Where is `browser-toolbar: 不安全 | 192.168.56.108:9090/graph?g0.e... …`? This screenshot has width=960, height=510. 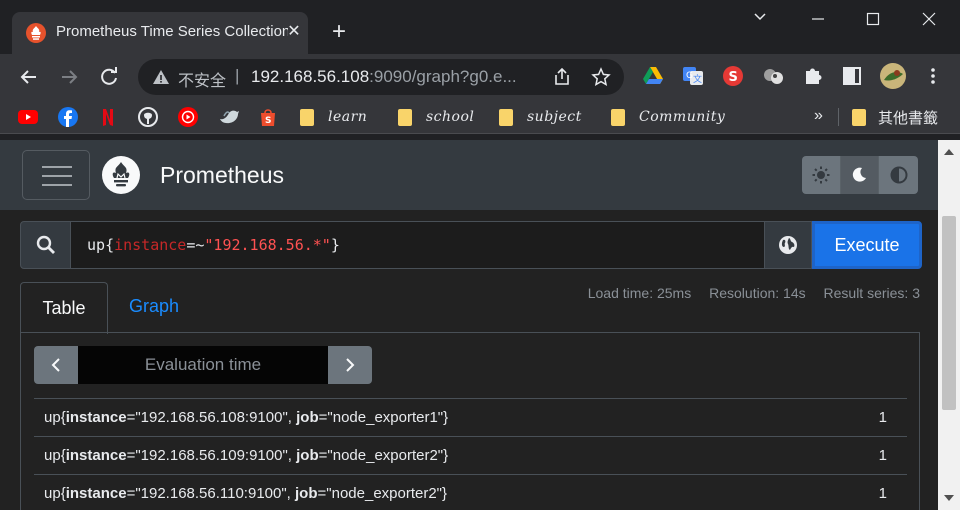 browser-toolbar: 不安全 | 192.168.56.108:9090/graph?g0.e... … is located at coordinates (480, 77).